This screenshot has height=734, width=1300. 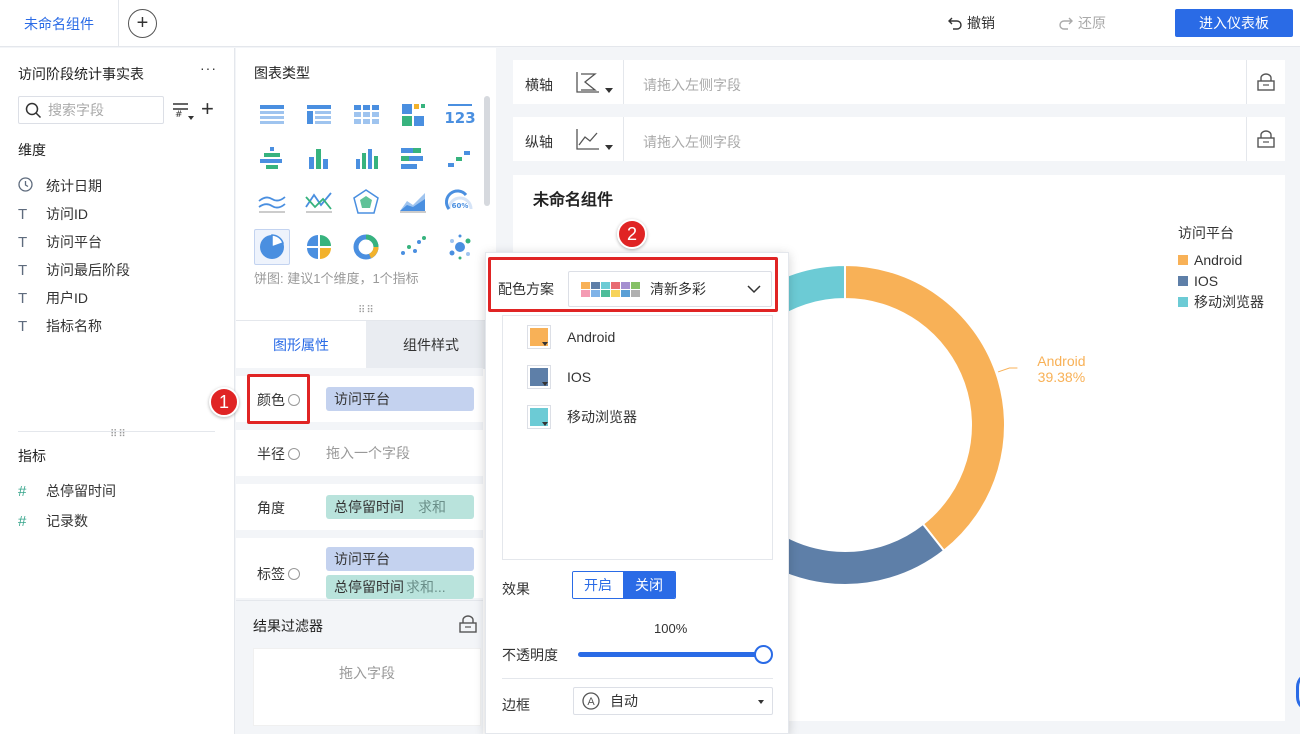 I want to click on legend-label: 移动浏览器, so click(x=1229, y=301).